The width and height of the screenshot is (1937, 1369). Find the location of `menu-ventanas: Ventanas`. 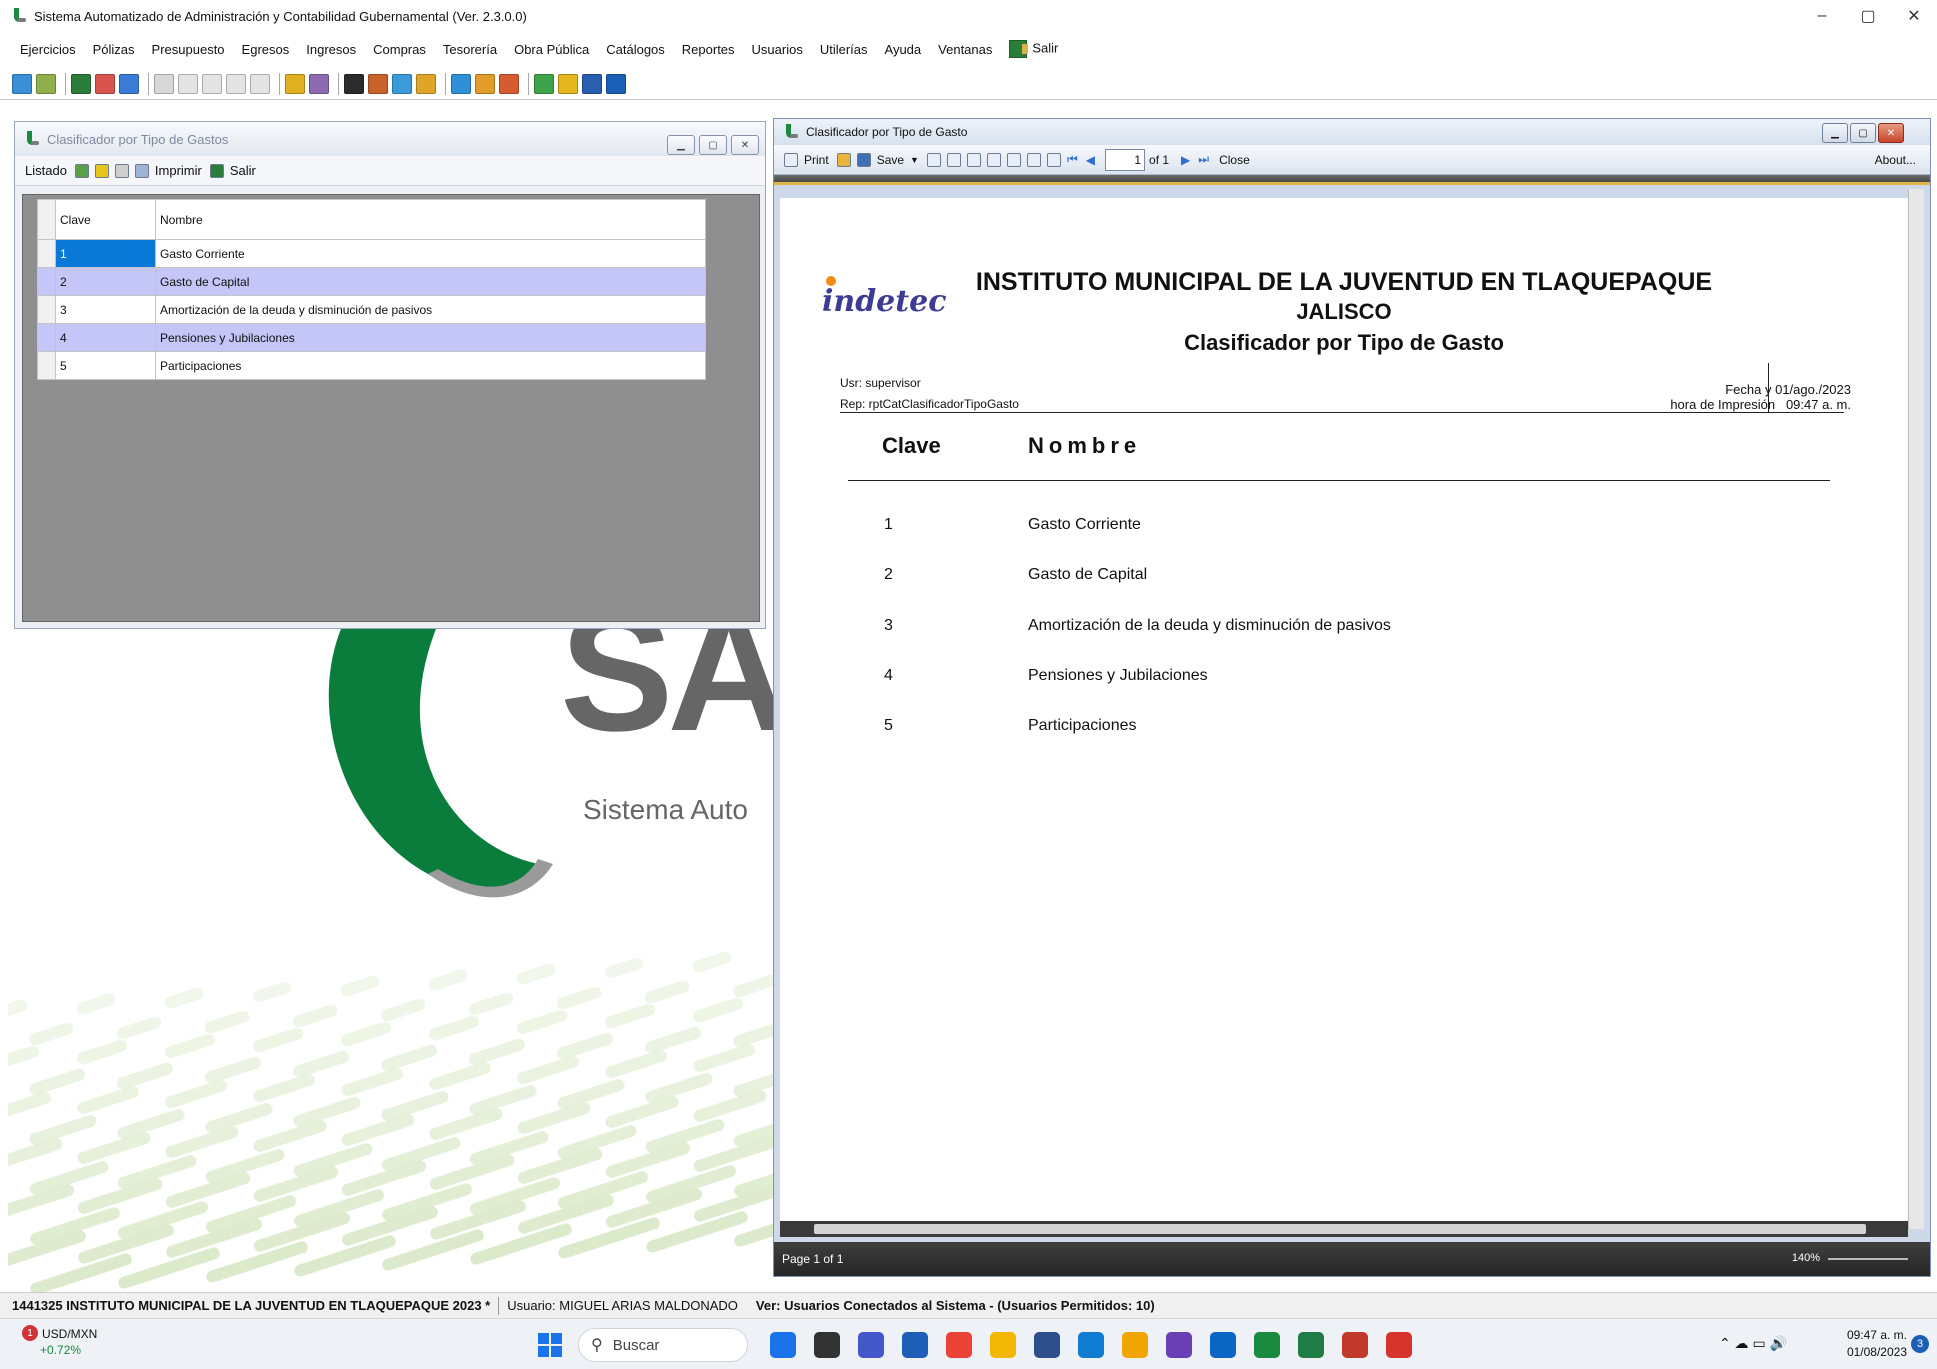

menu-ventanas: Ventanas is located at coordinates (965, 49).